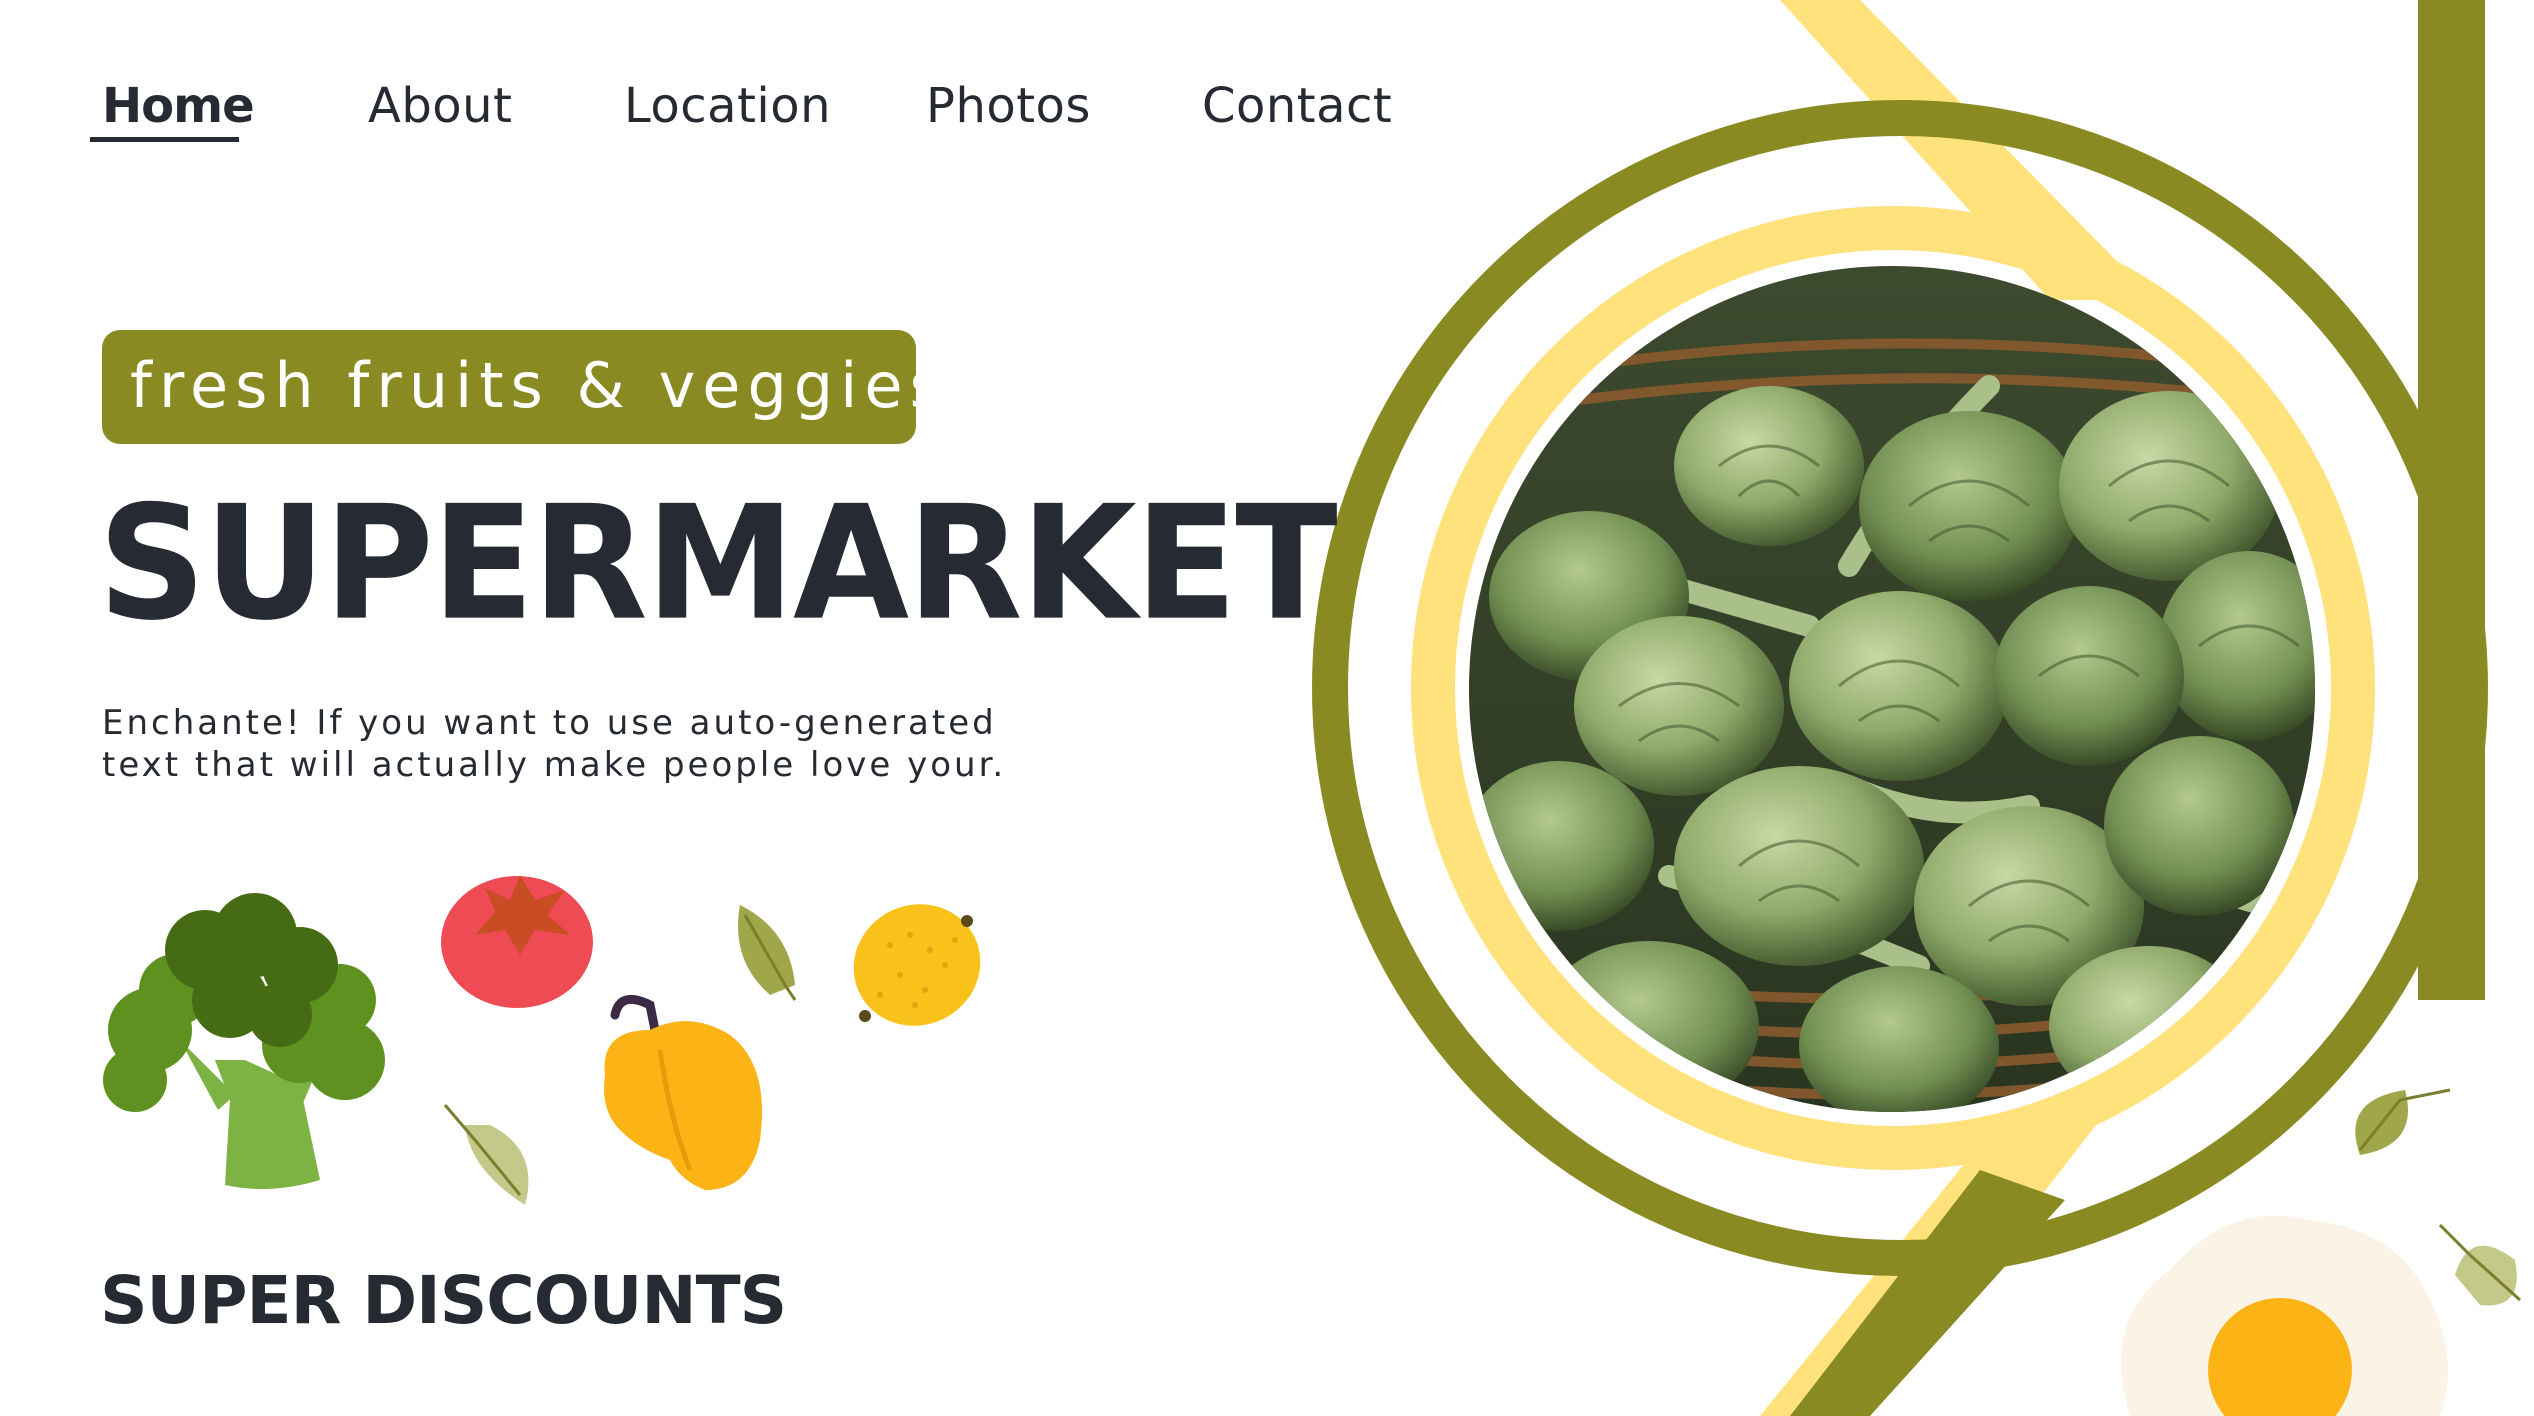  What do you see at coordinates (727, 106) in the screenshot?
I see `nav-location-link: Location` at bounding box center [727, 106].